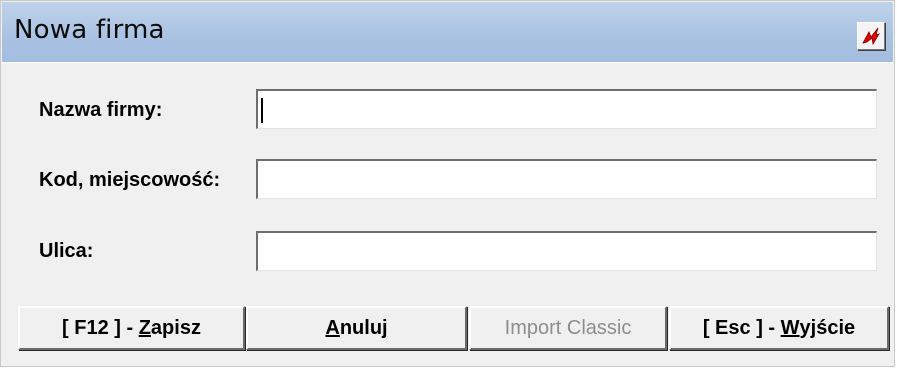 The image size is (897, 369). Describe the element at coordinates (332, 327) in the screenshot. I see `cancel-button-mnemonic: A` at that location.